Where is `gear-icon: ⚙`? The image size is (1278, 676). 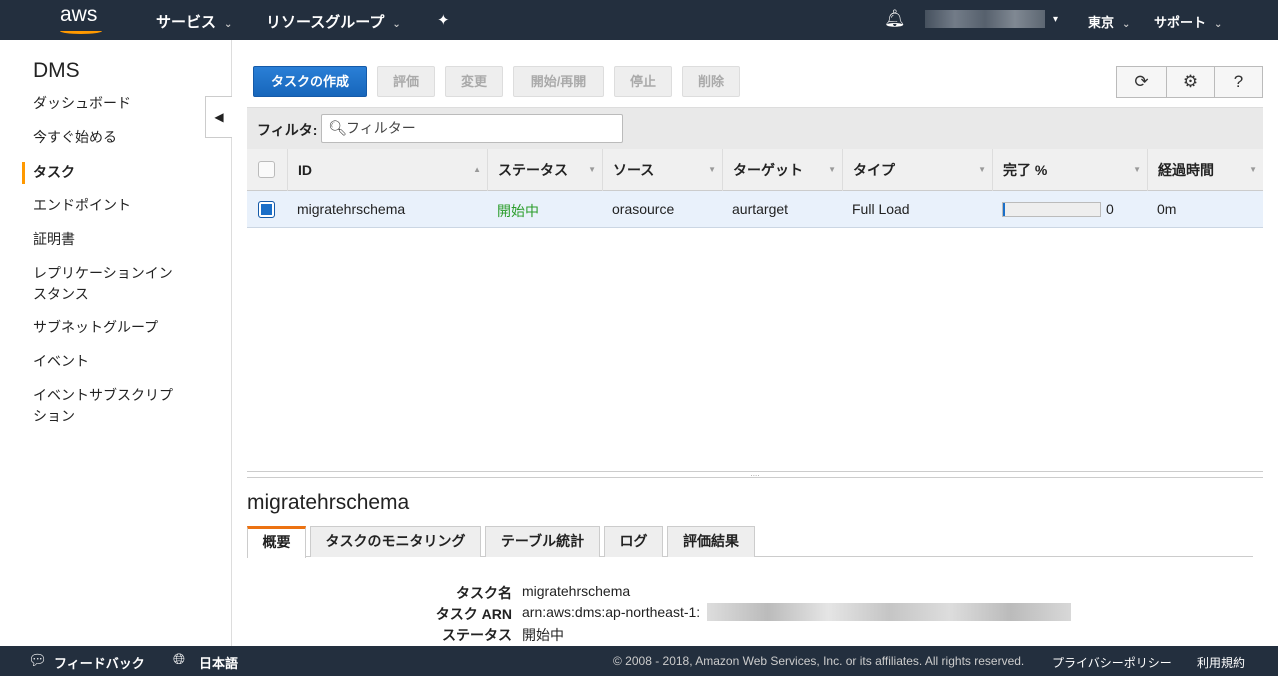 gear-icon: ⚙ is located at coordinates (1190, 82).